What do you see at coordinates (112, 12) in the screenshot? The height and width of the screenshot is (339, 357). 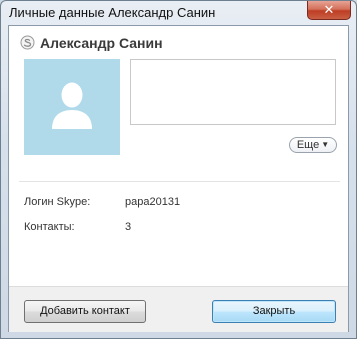 I see `window-title: Личные данные Александр Санин` at bounding box center [112, 12].